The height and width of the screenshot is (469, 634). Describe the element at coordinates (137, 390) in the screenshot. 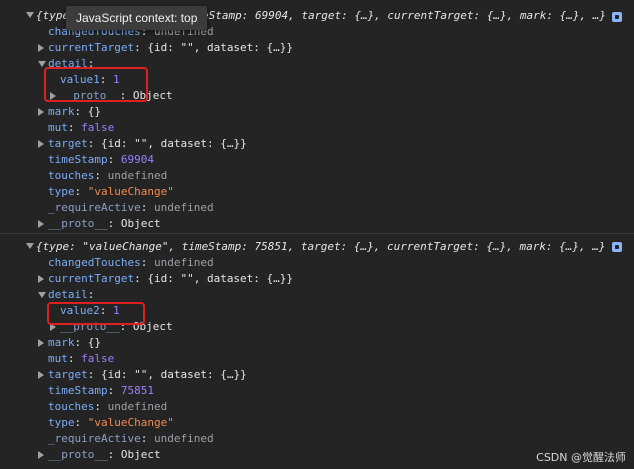

I see `prop-value: 75851` at that location.